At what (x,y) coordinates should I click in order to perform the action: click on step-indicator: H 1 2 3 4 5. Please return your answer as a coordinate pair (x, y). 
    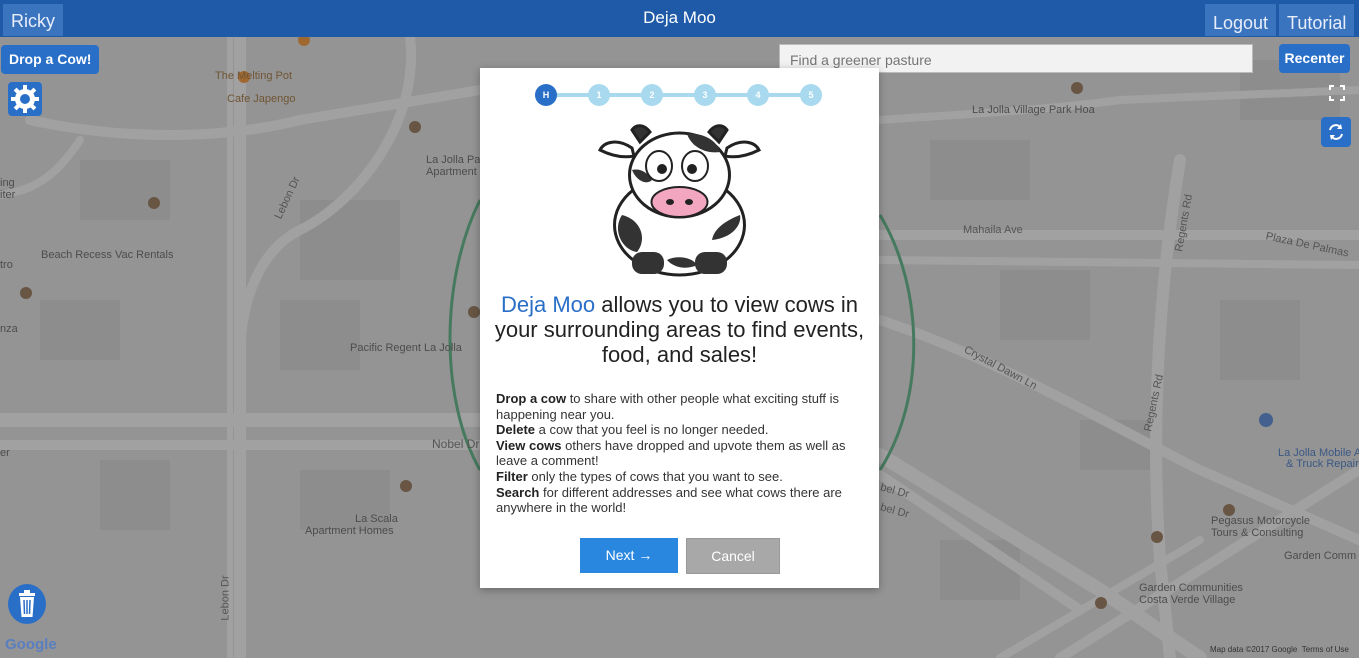
    Looking at the image, I should click on (680, 96).